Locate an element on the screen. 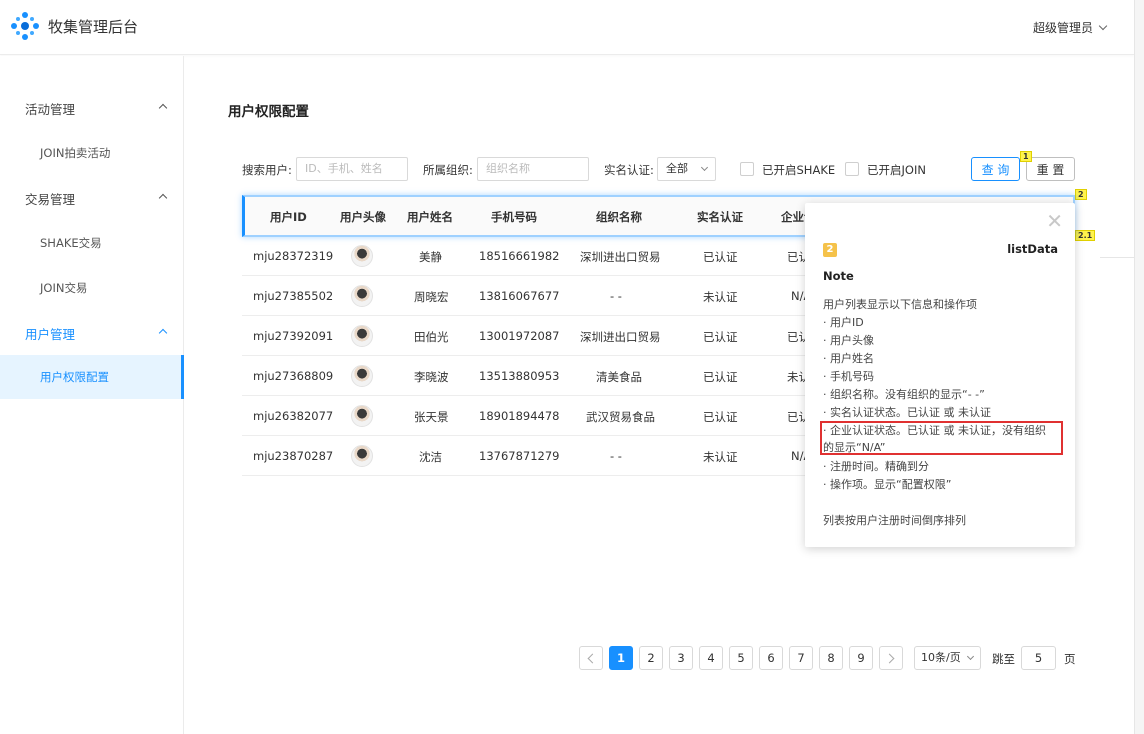 The height and width of the screenshot is (734, 1144). sidebar-item-user-permission: 用户权限配置 is located at coordinates (92, 377).